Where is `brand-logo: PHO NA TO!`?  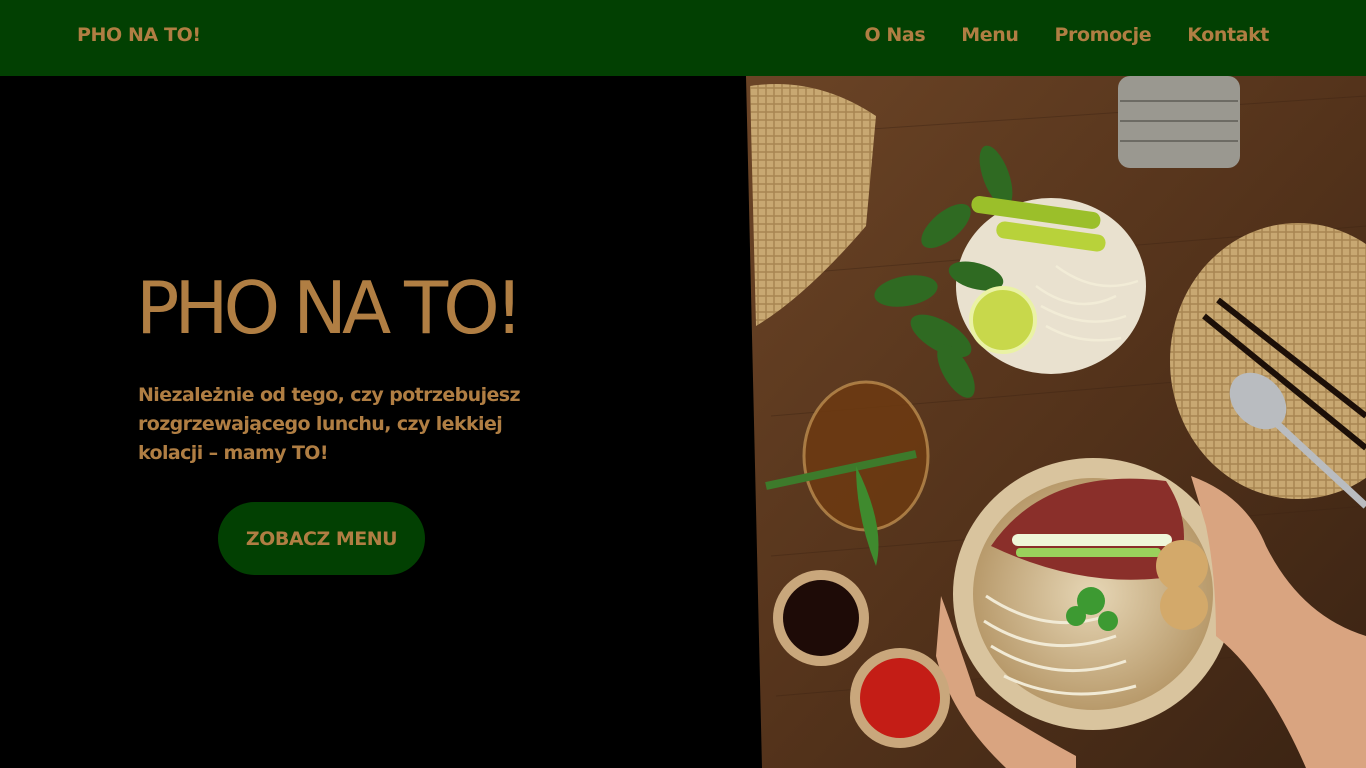 brand-logo: PHO NA TO! is located at coordinates (139, 35).